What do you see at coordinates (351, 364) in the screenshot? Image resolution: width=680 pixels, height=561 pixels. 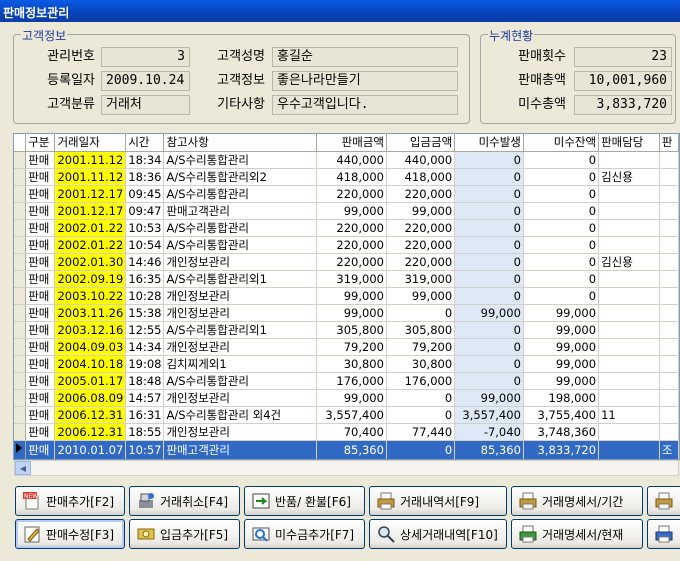 I see `cell-sales-amount: 30,800` at bounding box center [351, 364].